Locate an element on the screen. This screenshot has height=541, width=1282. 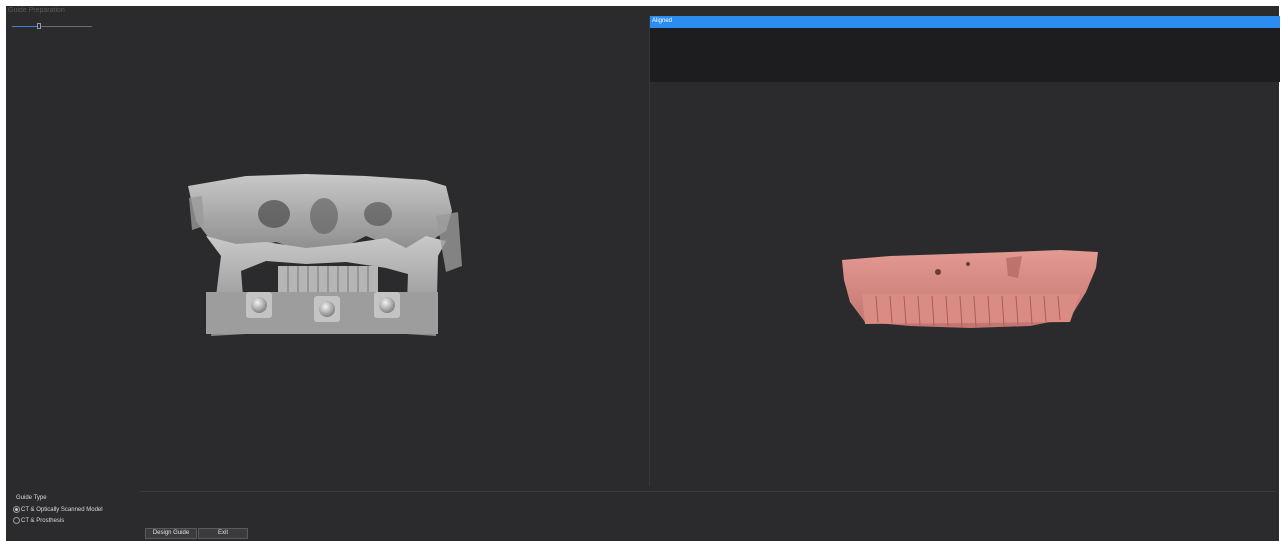
aligned-panel-title: Aligned is located at coordinates (662, 21).